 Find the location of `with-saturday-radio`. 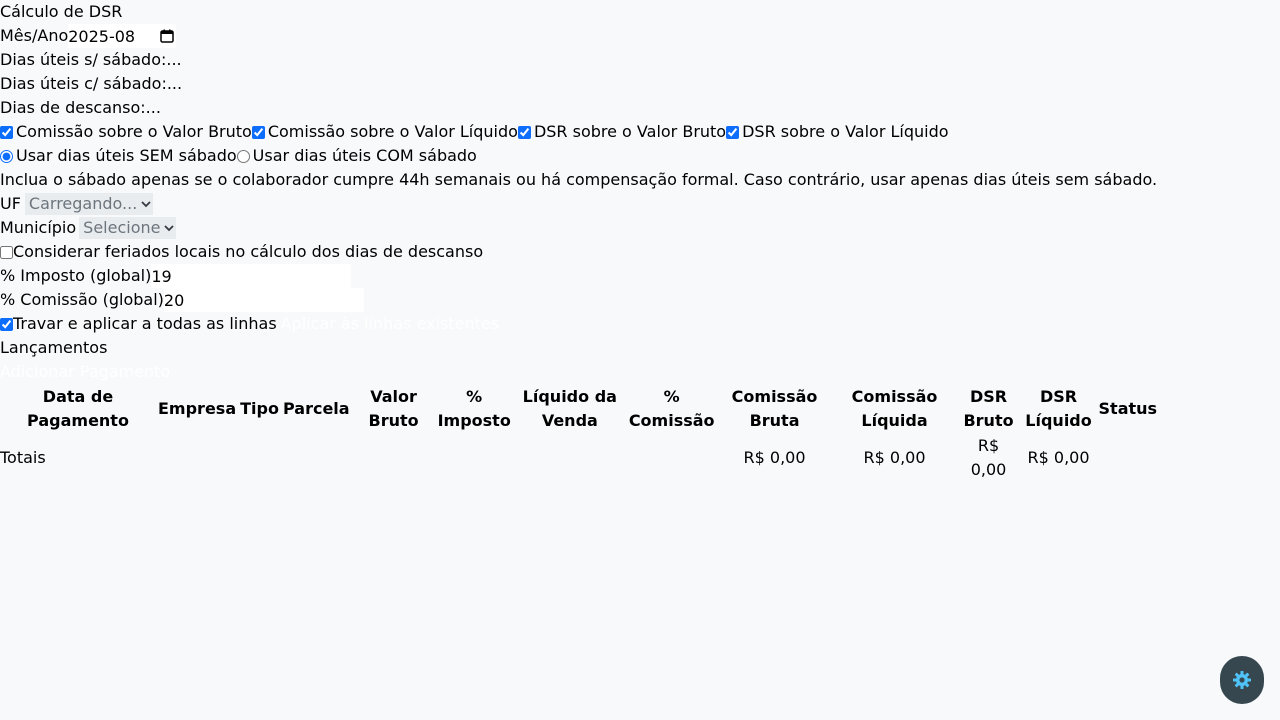

with-saturday-radio is located at coordinates (243, 156).